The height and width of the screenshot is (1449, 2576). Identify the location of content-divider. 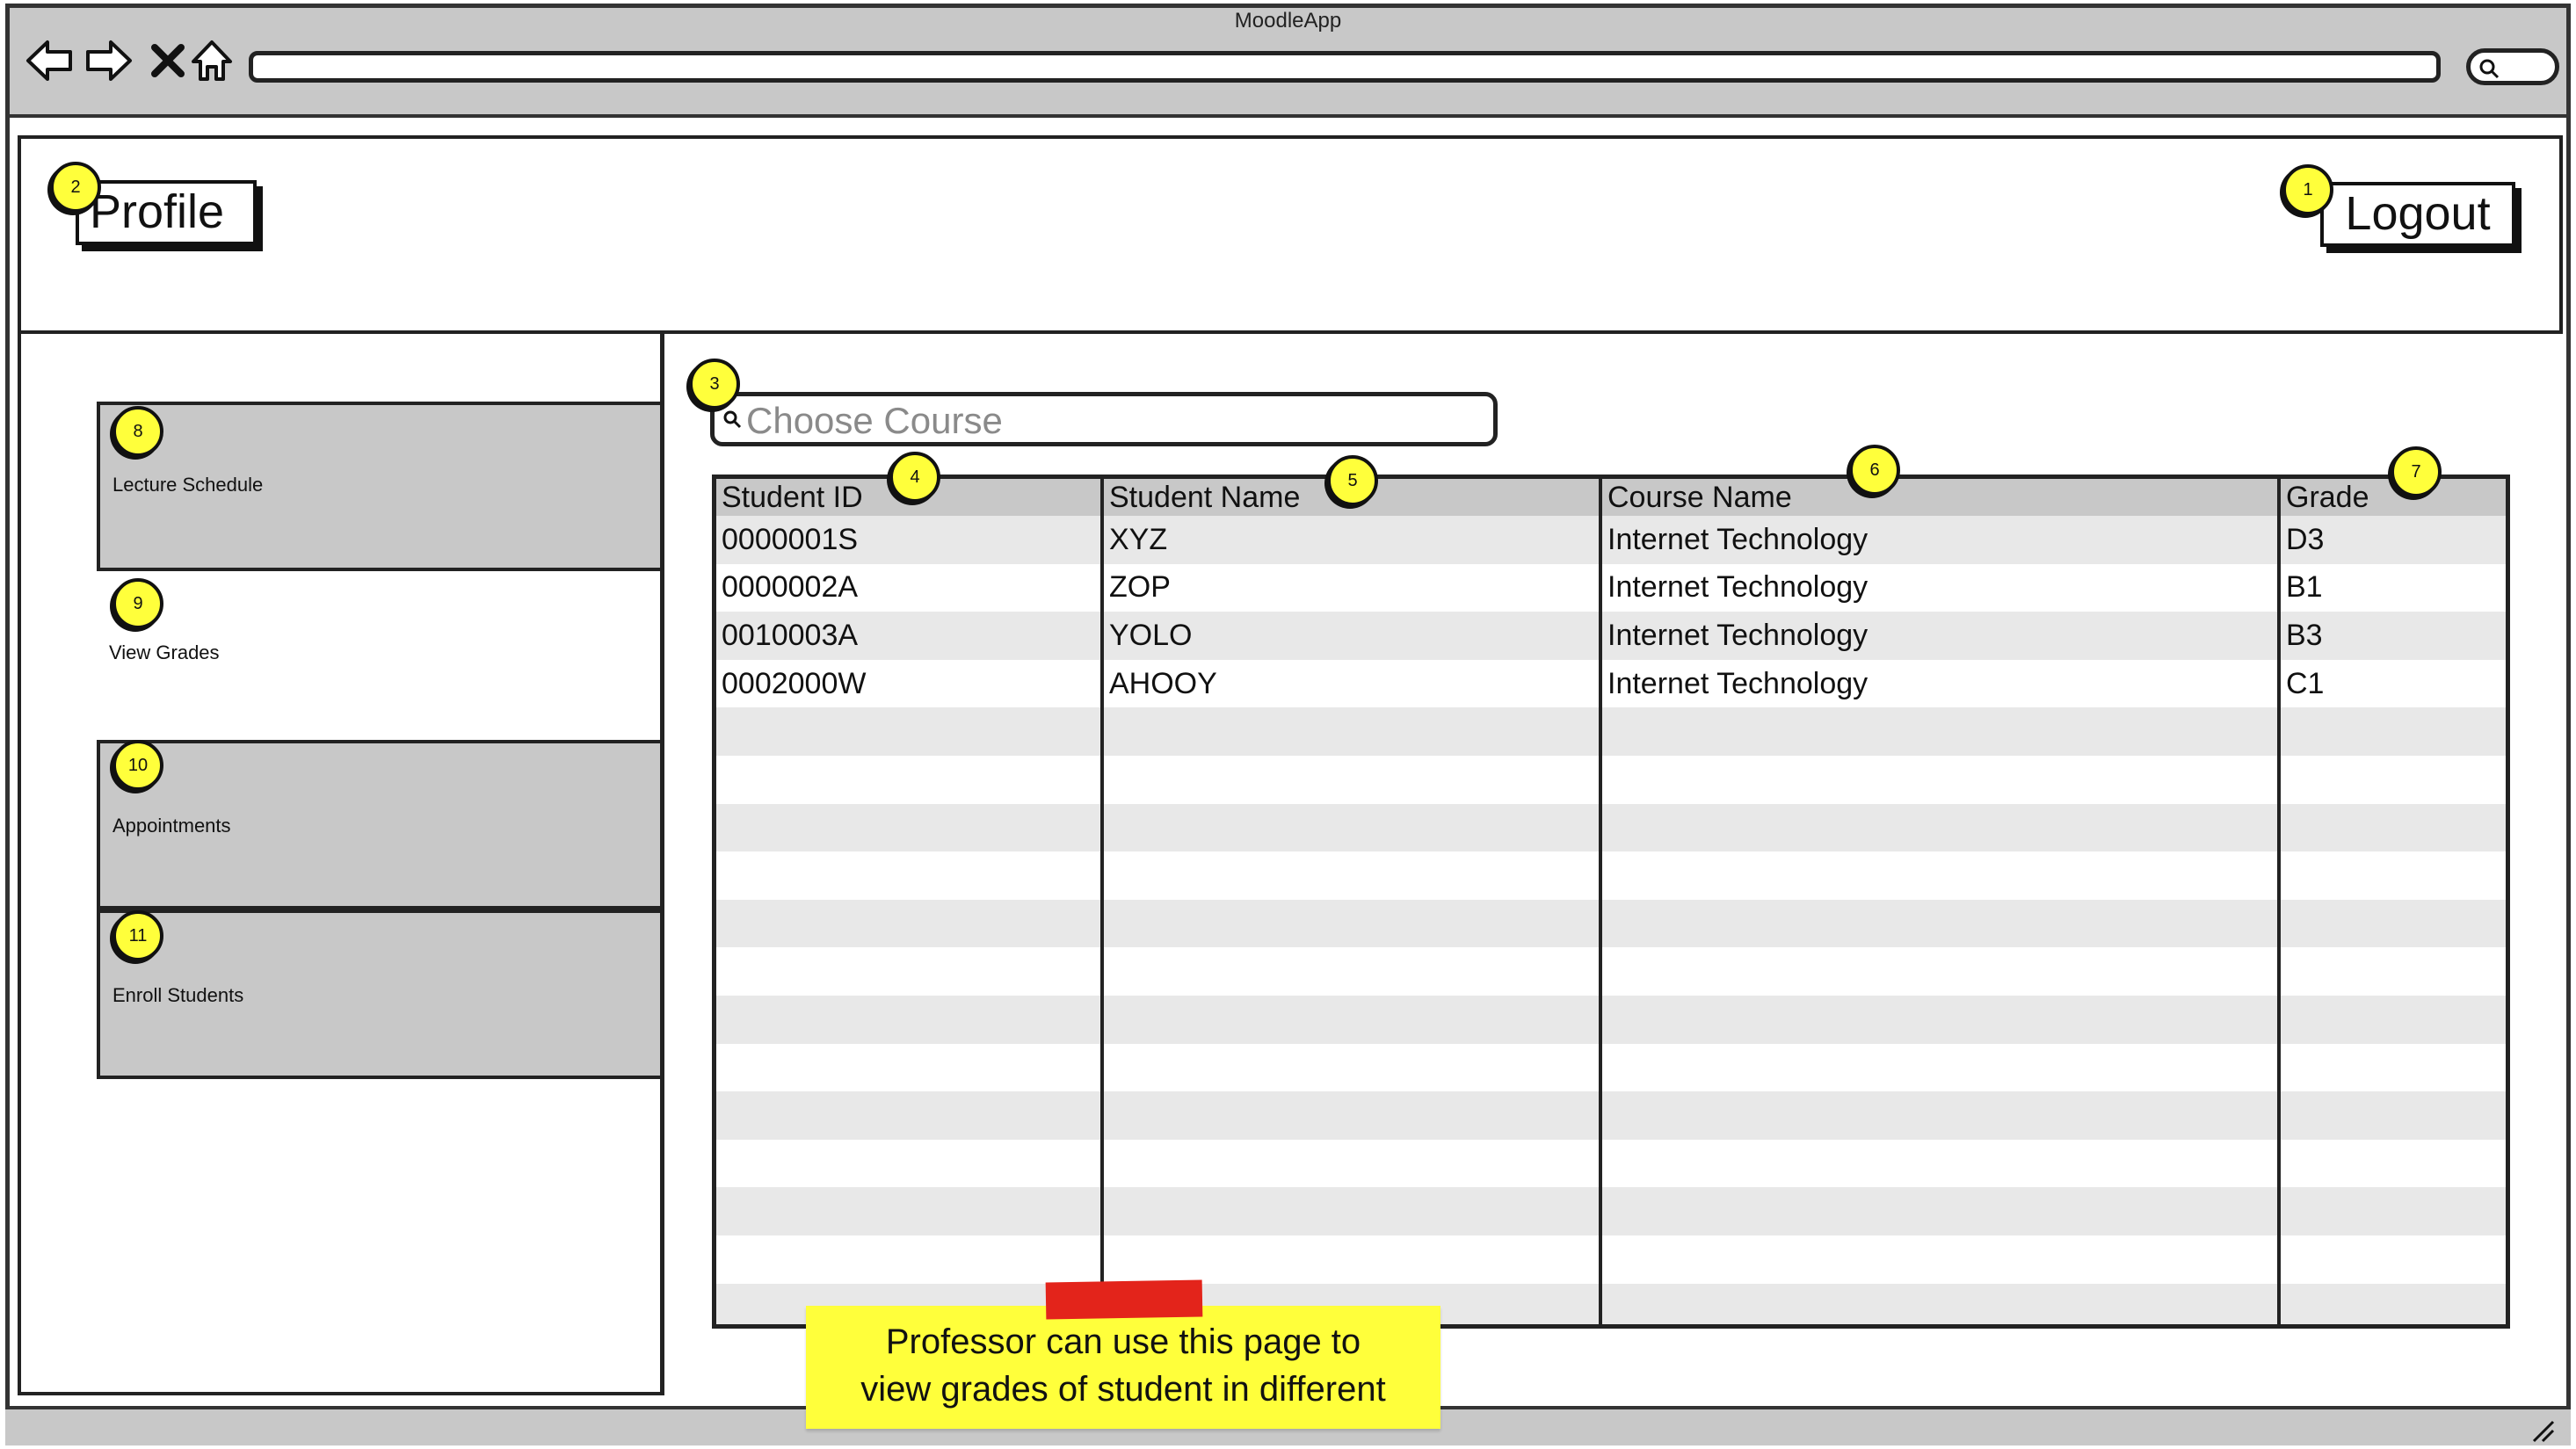
(662, 864).